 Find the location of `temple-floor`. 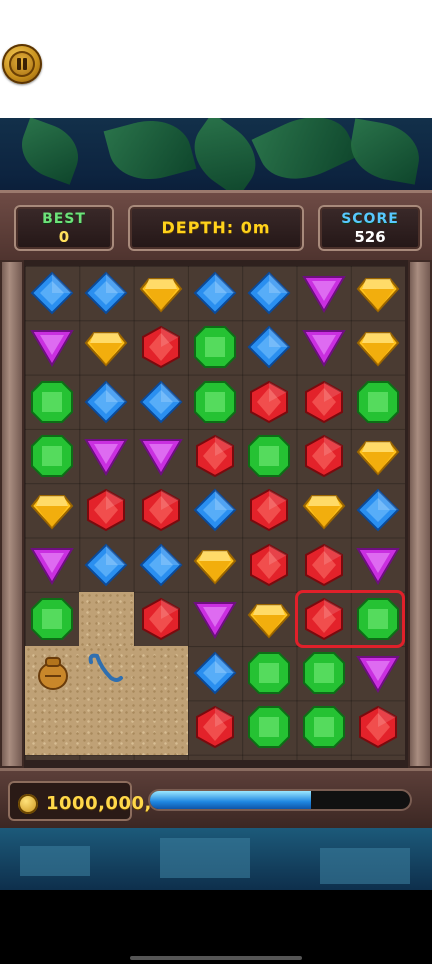

temple-floor is located at coordinates (216, 859).